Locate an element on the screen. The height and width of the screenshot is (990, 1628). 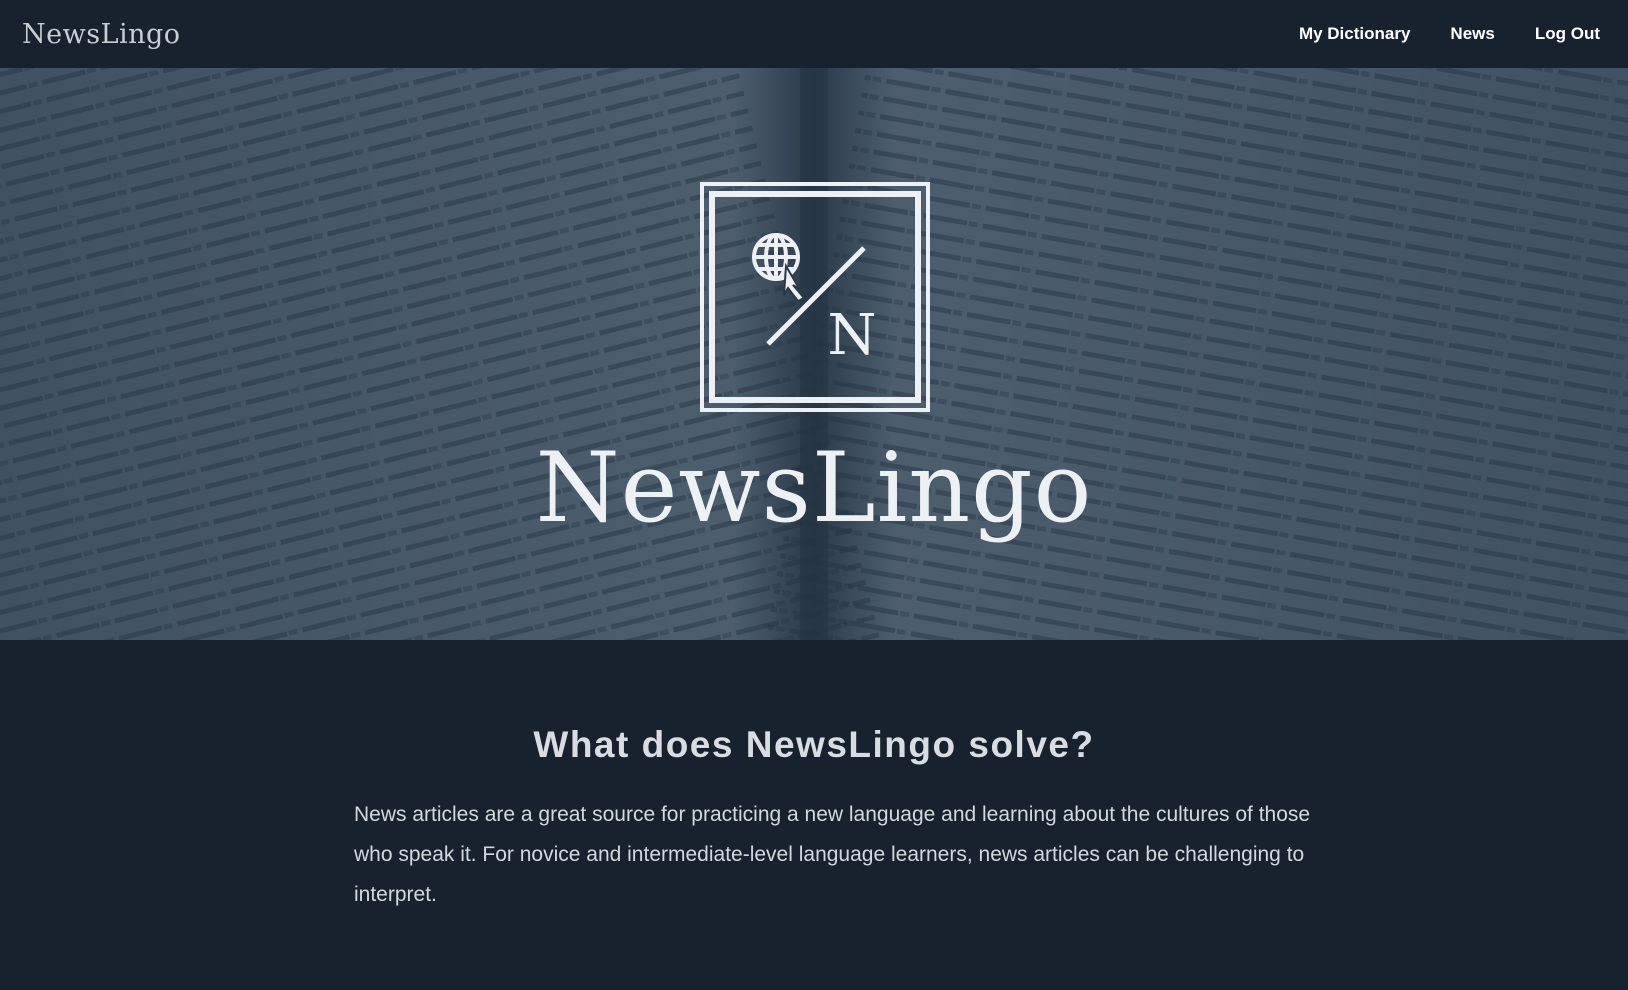
nav-my-dictionary: My Dictionary is located at coordinates (1354, 34).